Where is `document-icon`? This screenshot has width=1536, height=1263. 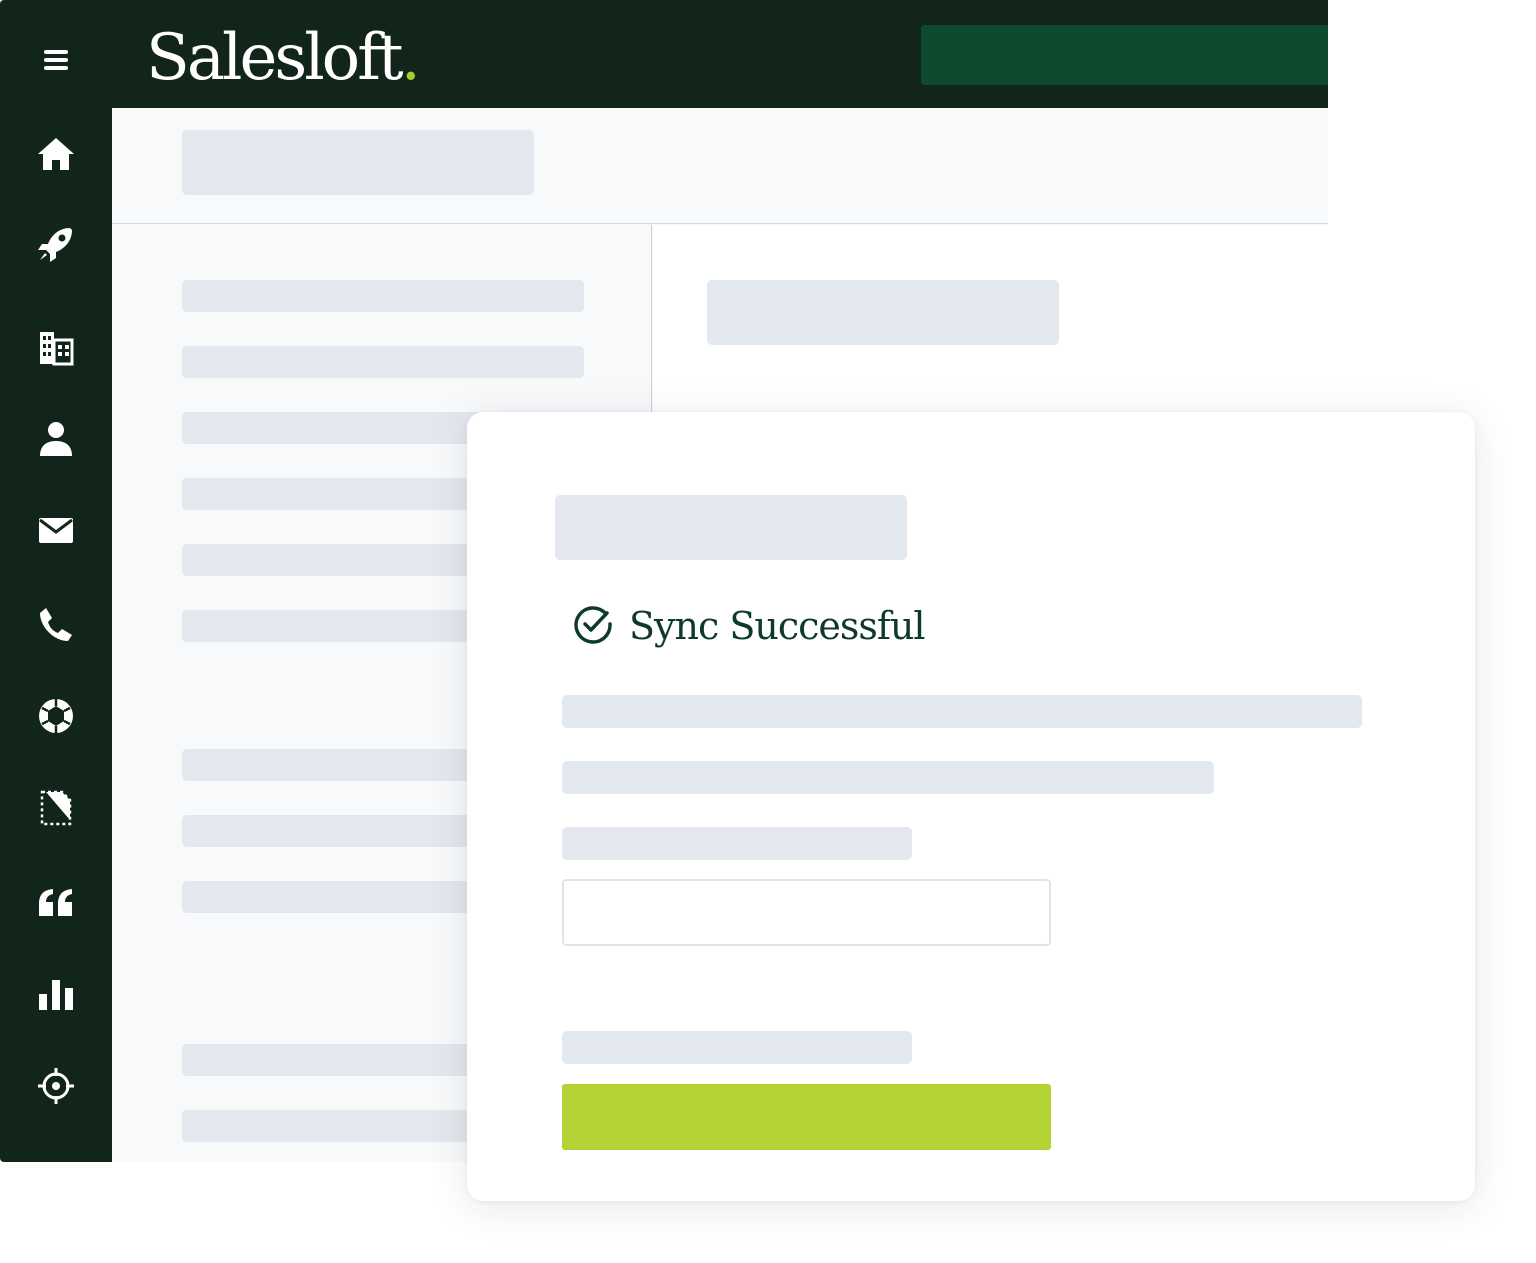 document-icon is located at coordinates (56, 808).